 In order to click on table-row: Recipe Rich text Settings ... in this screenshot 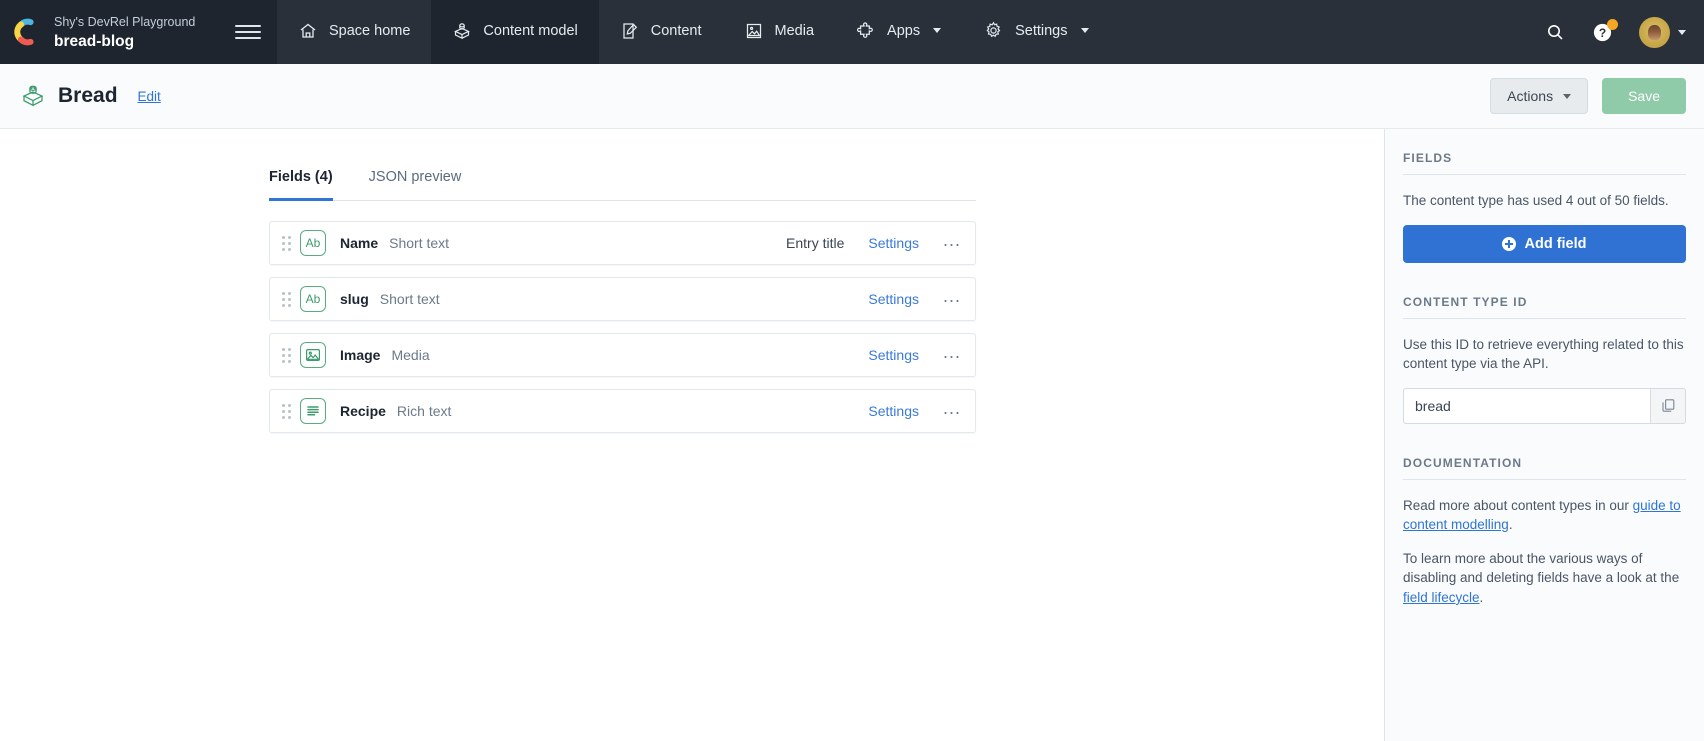, I will do `click(622, 411)`.